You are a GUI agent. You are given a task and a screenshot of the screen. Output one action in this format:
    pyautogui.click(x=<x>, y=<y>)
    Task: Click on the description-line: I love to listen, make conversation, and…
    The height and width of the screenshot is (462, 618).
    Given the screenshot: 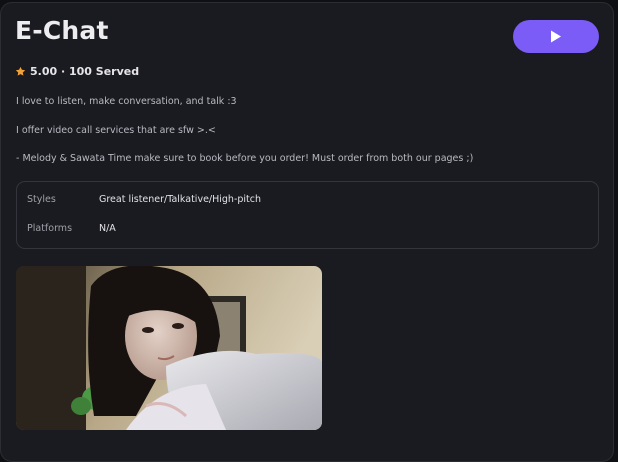 What is the action you would take?
    pyautogui.click(x=126, y=101)
    